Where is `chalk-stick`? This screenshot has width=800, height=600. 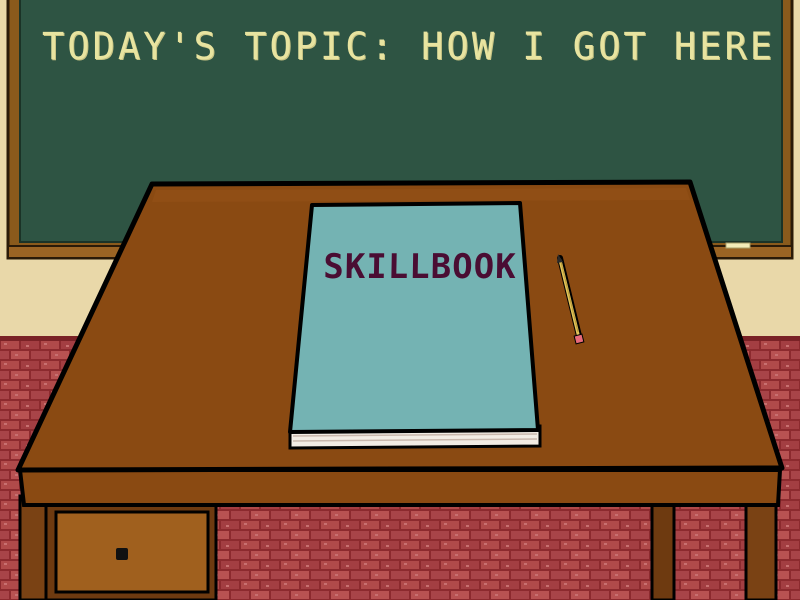
chalk-stick is located at coordinates (738, 245).